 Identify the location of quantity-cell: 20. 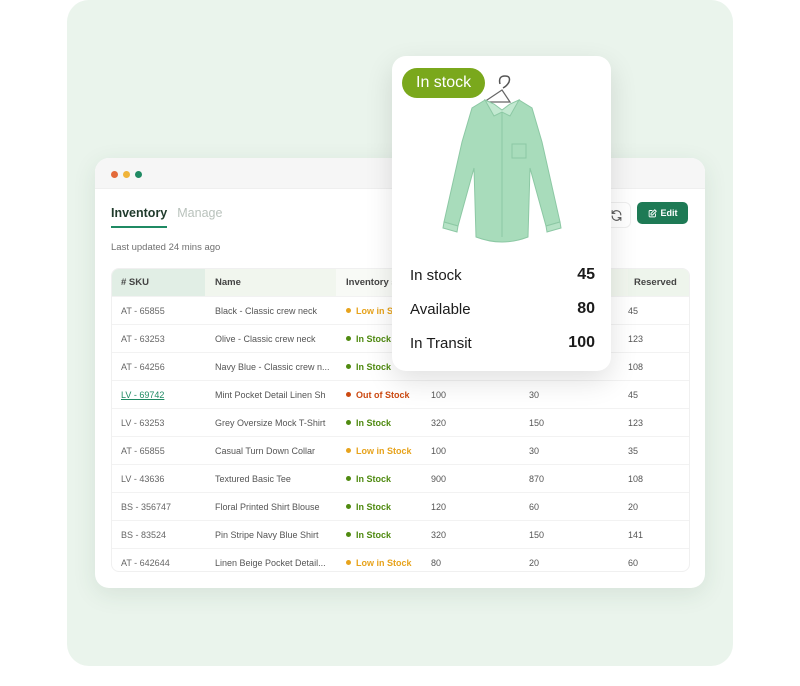
(534, 562).